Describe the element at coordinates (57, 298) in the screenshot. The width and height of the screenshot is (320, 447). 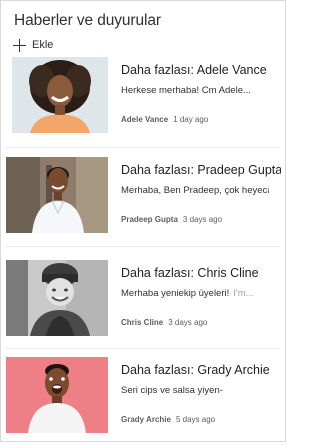
I see `news-thumbnail-woman-beanie-portrait` at that location.